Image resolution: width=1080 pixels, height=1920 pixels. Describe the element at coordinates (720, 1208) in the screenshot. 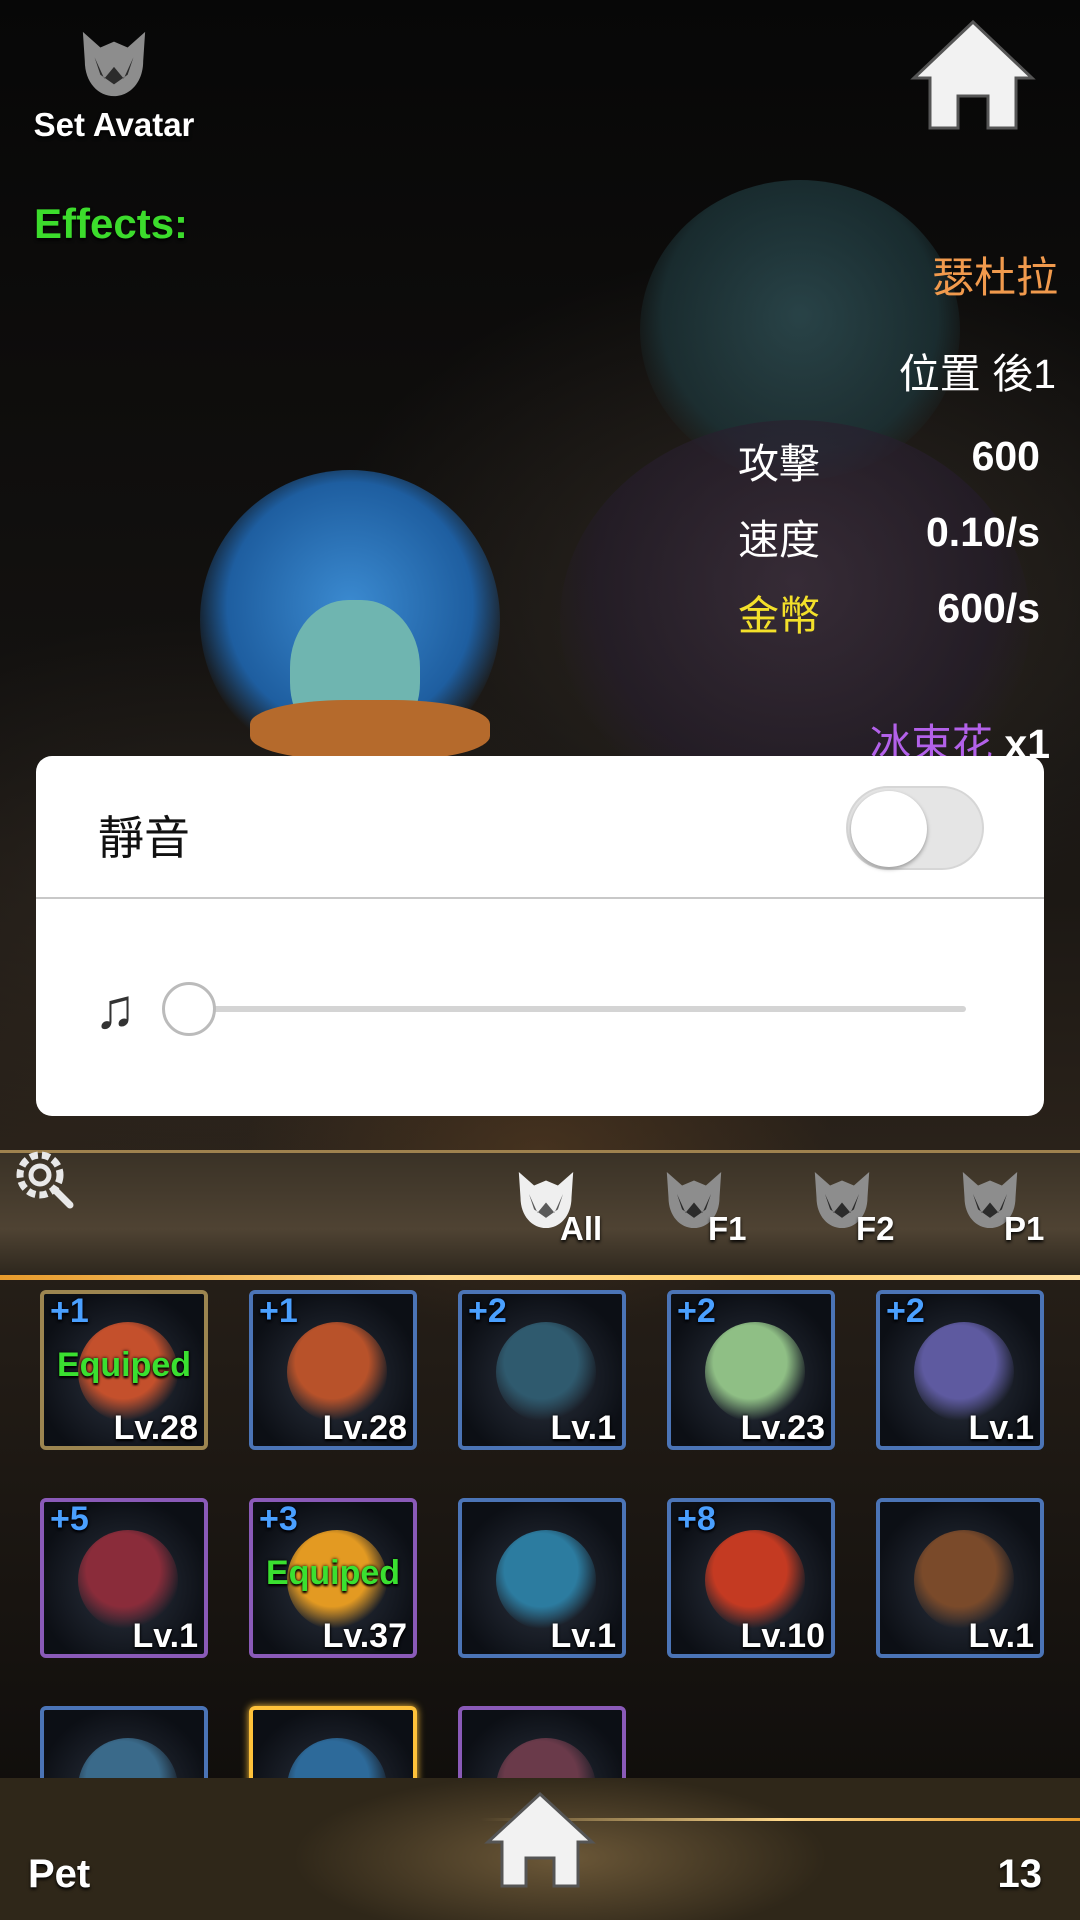

I see `tab-f1: F1` at that location.